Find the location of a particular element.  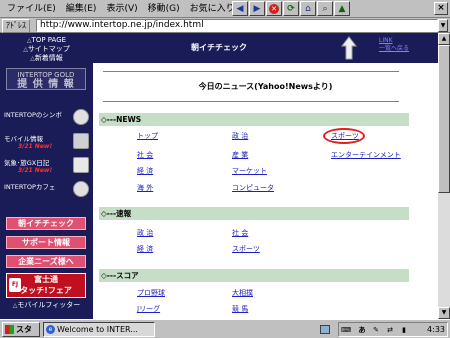

vertical-scrollbar: ▲ ▼ is located at coordinates (444, 176).